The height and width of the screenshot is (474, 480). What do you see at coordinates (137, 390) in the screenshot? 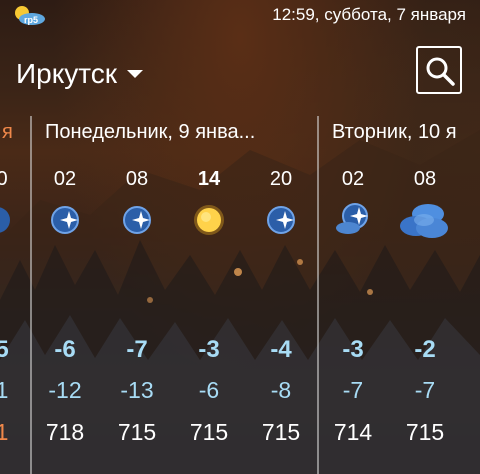
I see `min-temp: -13` at bounding box center [137, 390].